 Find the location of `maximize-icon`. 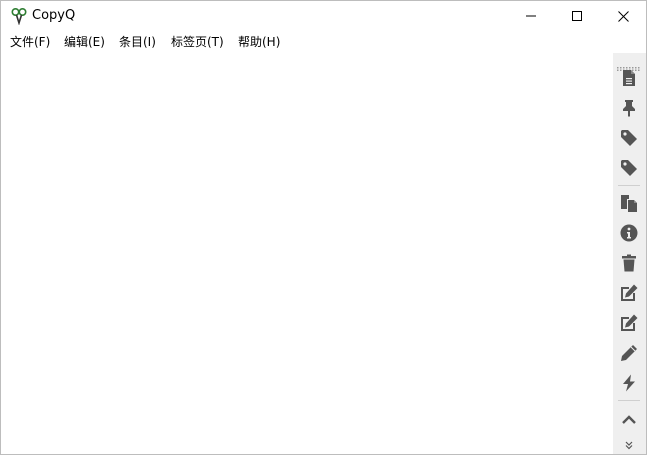

maximize-icon is located at coordinates (577, 16).